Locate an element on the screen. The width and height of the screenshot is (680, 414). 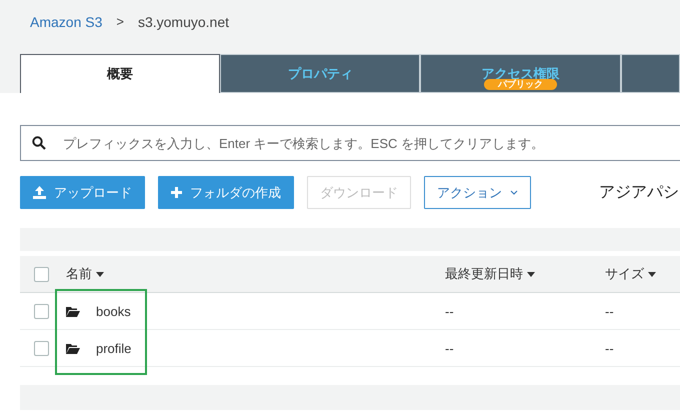
breadcrumb-current: s3.yomuyo.net is located at coordinates (184, 22).